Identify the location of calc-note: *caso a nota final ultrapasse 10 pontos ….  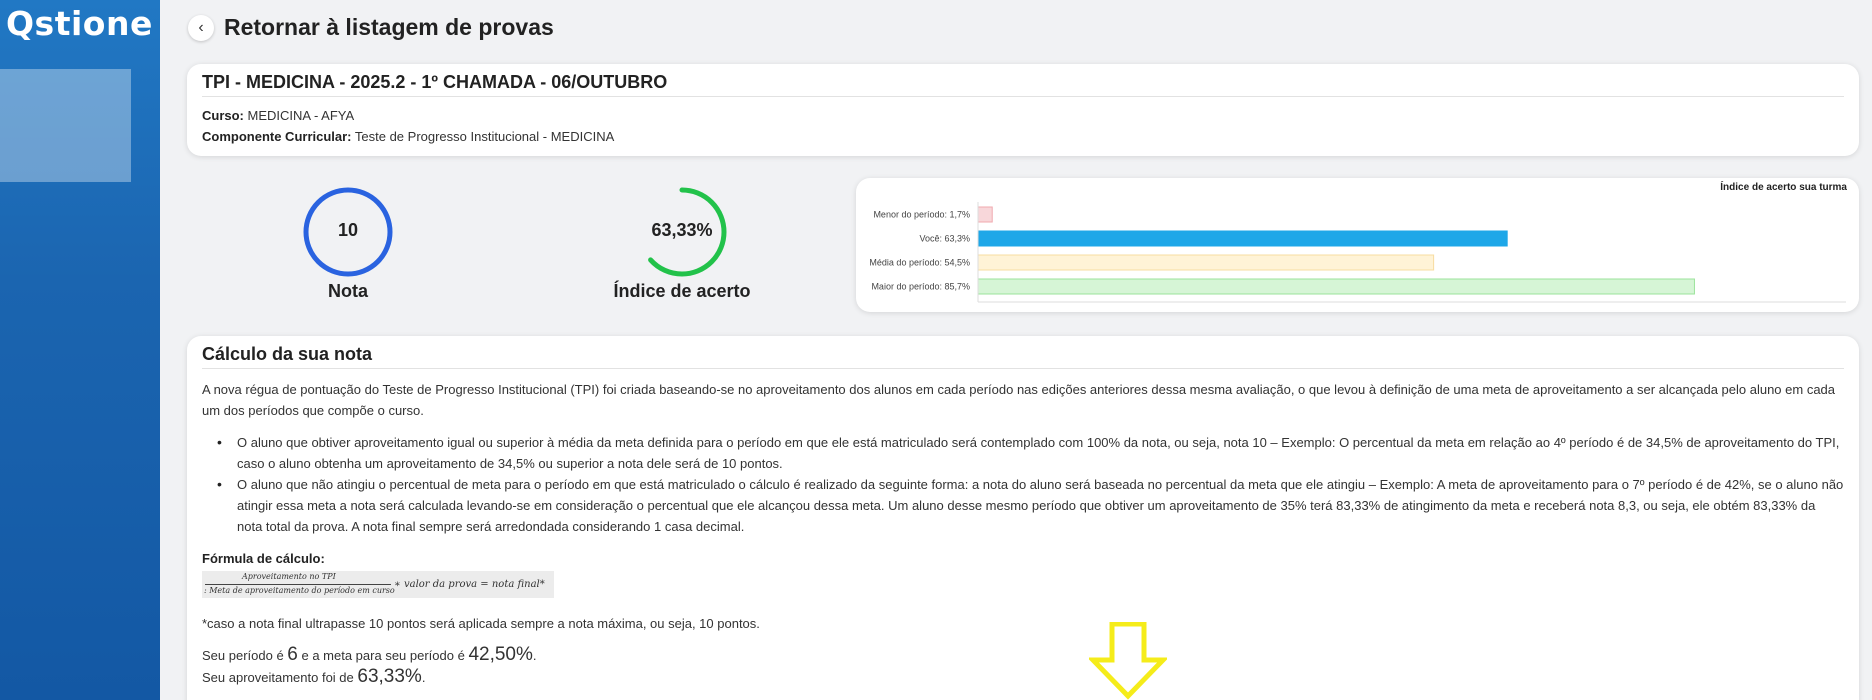
(481, 623).